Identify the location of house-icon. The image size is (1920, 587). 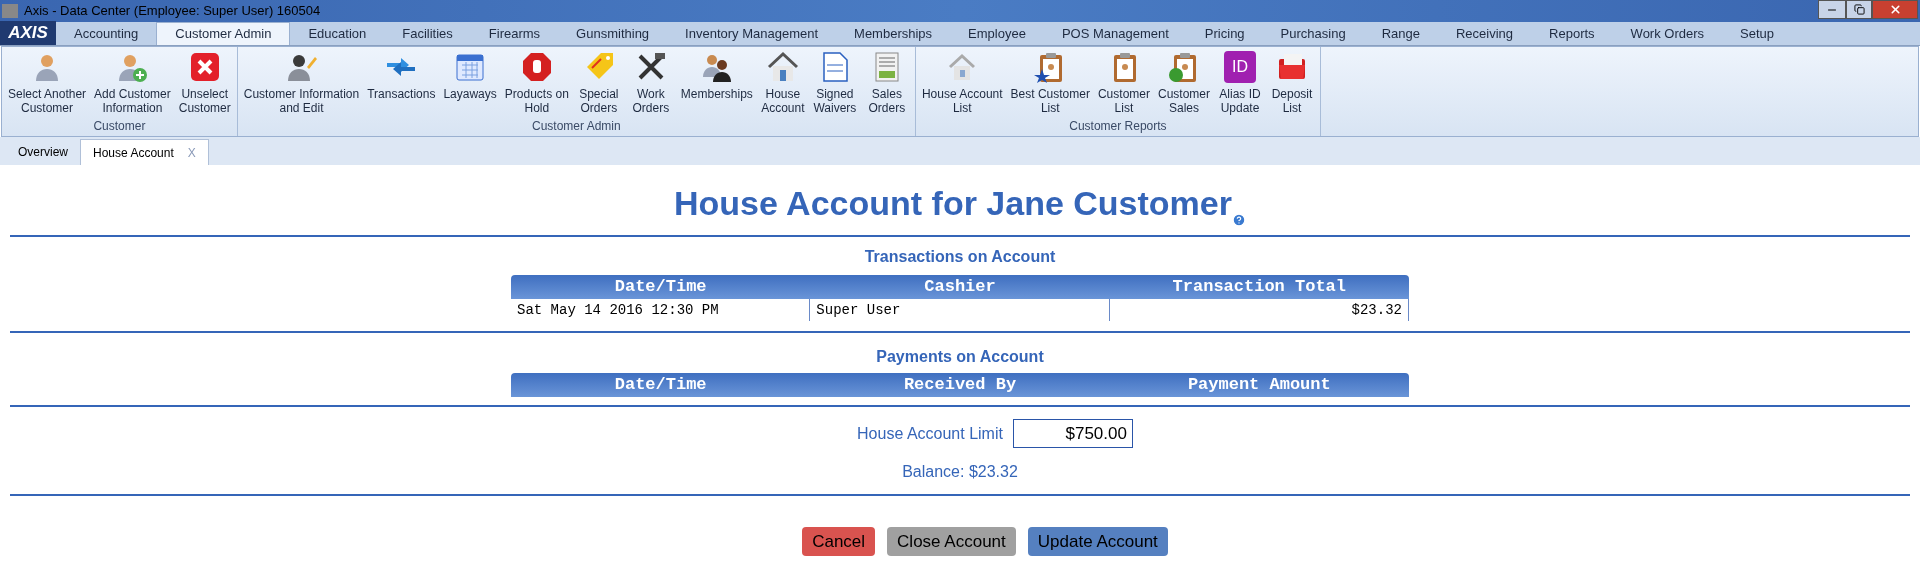
(782, 67).